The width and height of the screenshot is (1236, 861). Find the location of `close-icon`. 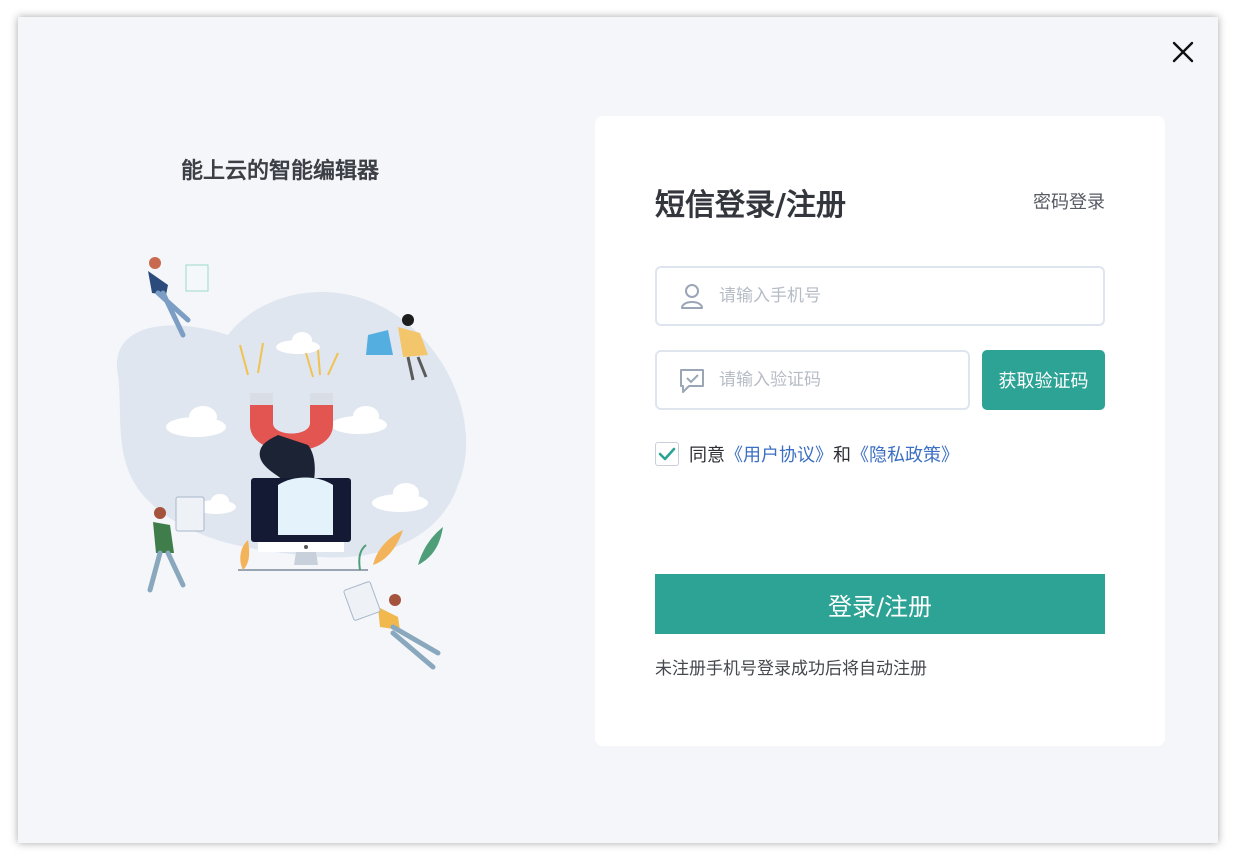

close-icon is located at coordinates (1183, 52).